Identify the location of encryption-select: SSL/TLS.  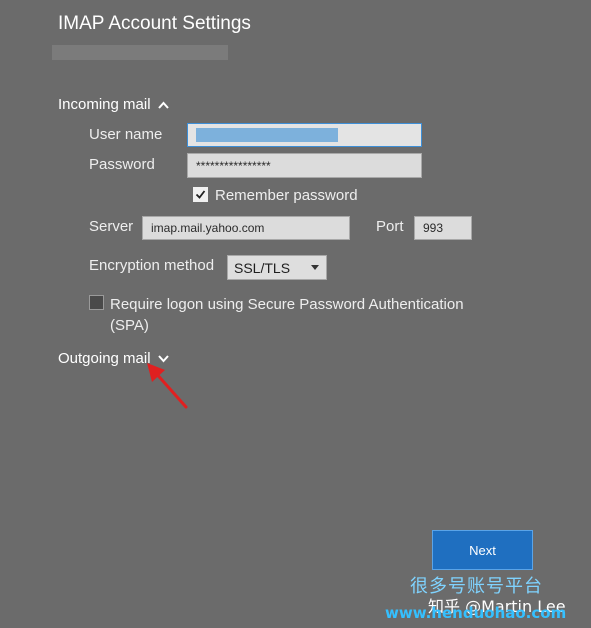
(277, 267).